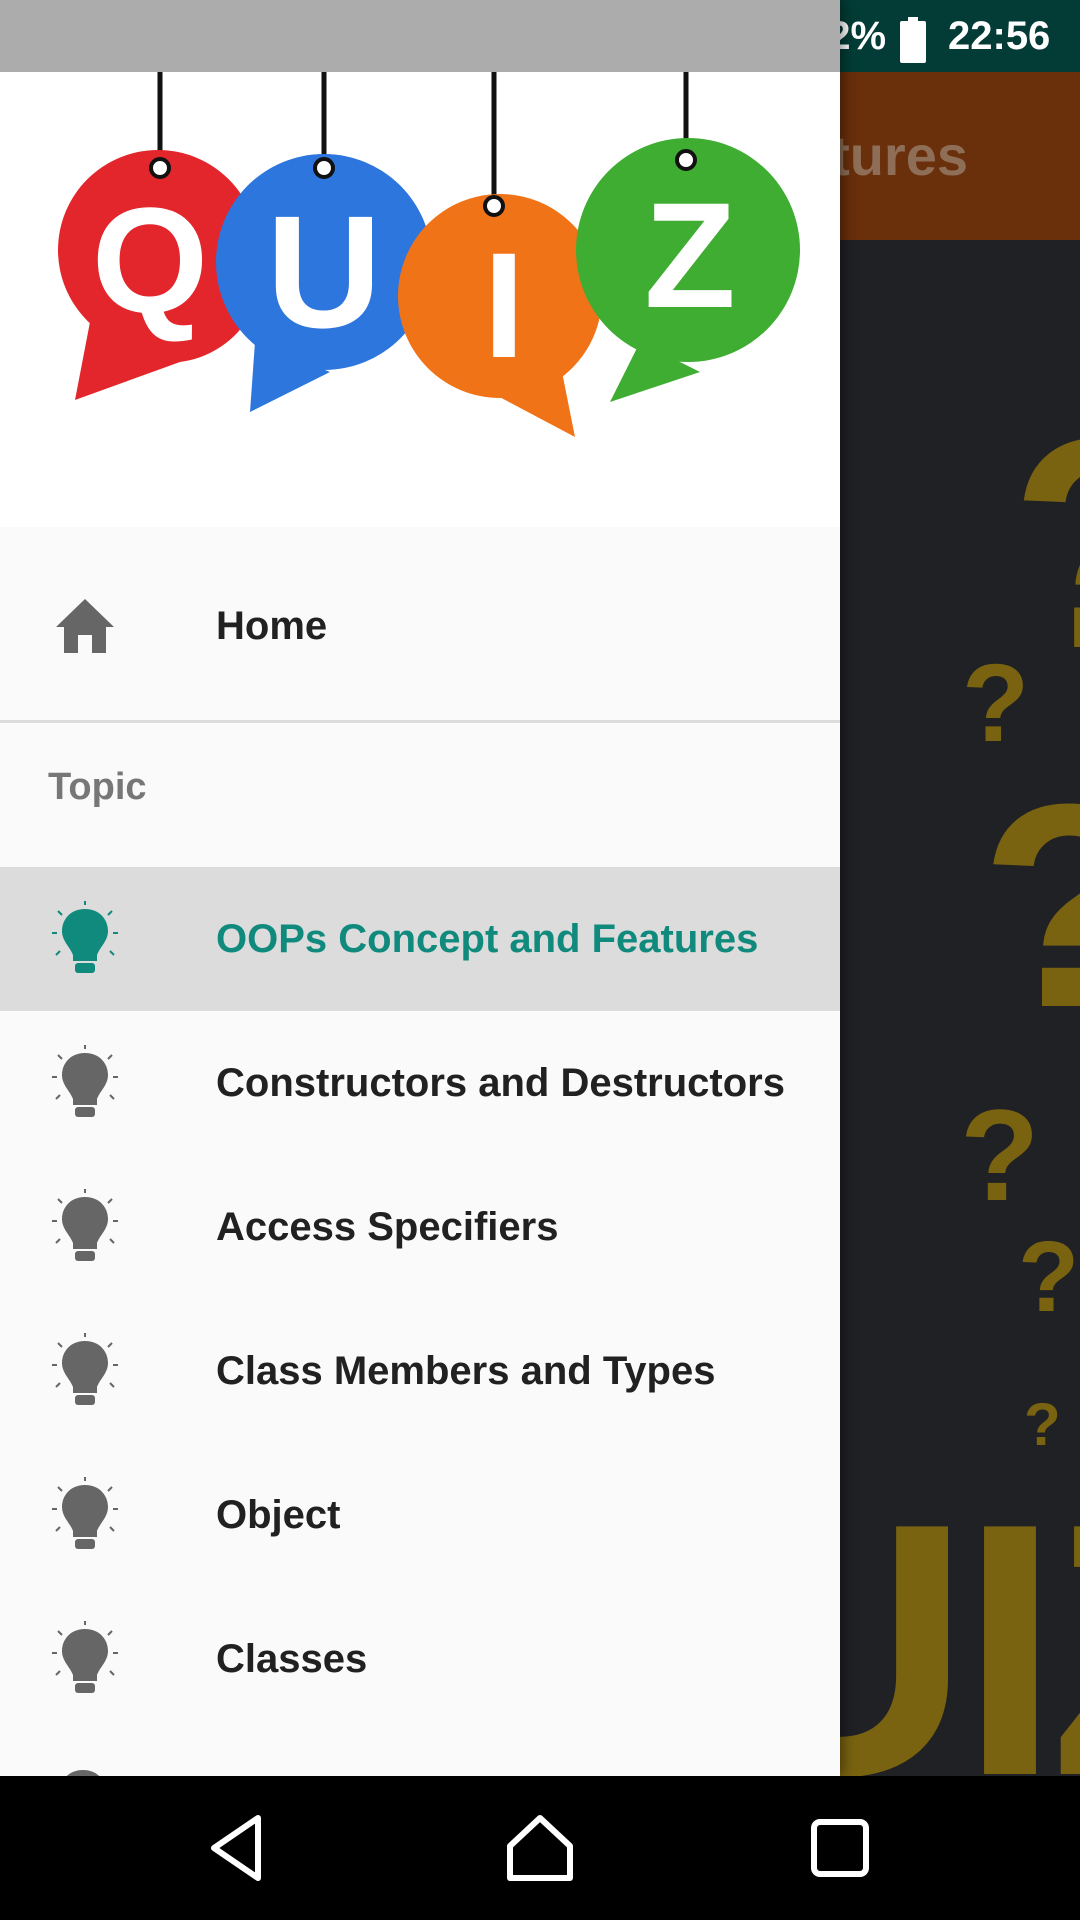 This screenshot has width=1080, height=1920. I want to click on drawer-item-home: Home, so click(420, 626).